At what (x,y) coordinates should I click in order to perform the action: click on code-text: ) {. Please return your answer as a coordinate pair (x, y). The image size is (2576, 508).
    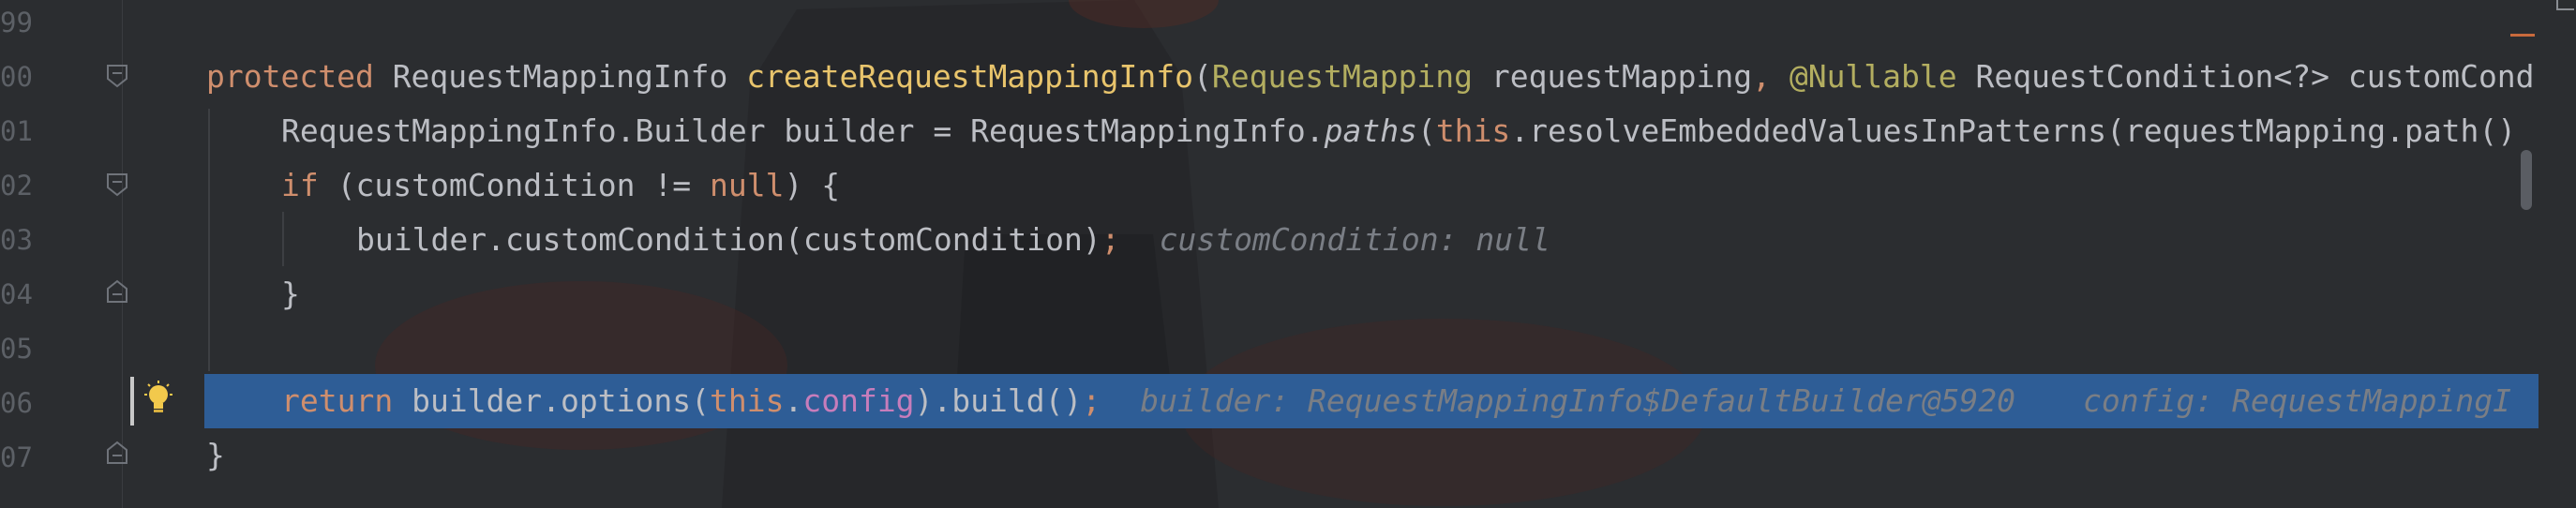
    Looking at the image, I should click on (812, 185).